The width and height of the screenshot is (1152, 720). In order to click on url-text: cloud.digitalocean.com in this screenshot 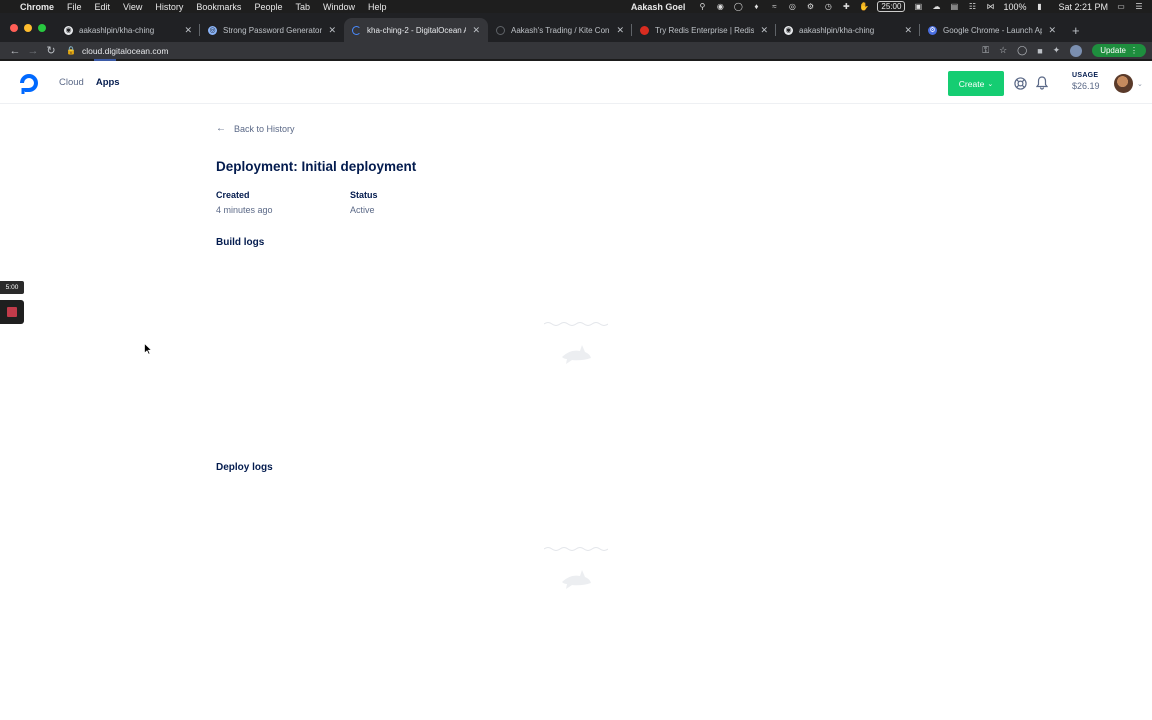, I will do `click(125, 51)`.